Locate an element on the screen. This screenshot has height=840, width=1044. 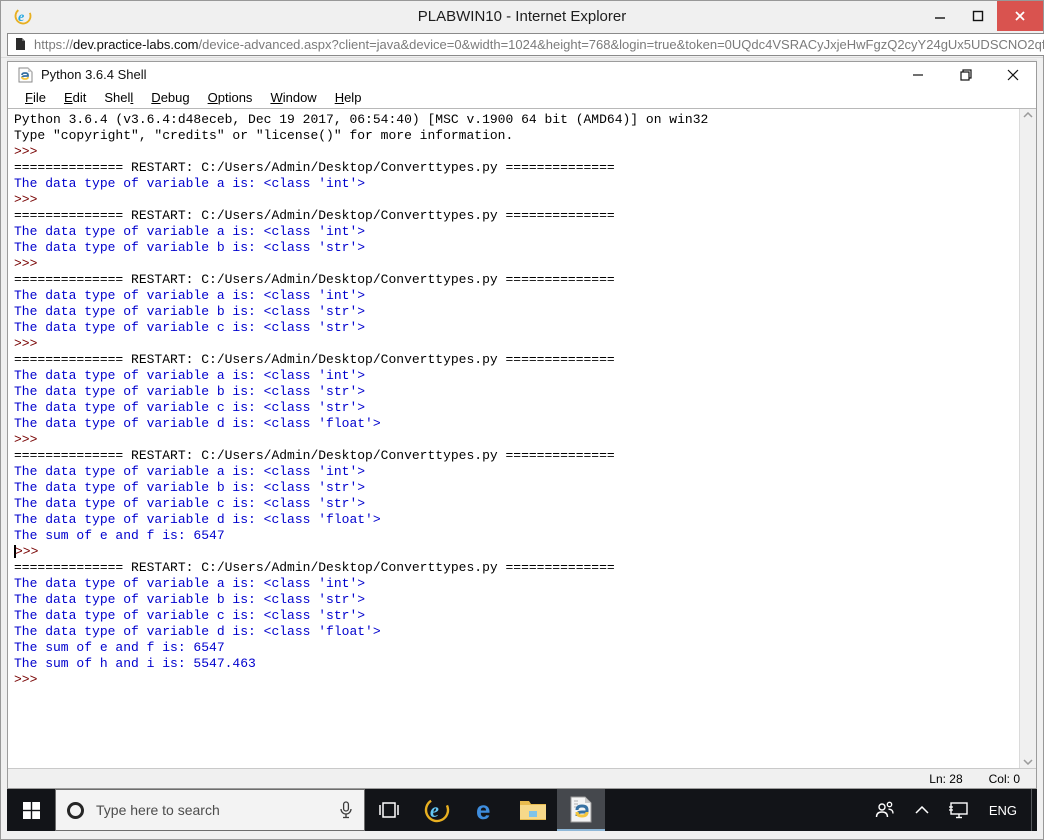
python-file-icon is located at coordinates (25, 75).